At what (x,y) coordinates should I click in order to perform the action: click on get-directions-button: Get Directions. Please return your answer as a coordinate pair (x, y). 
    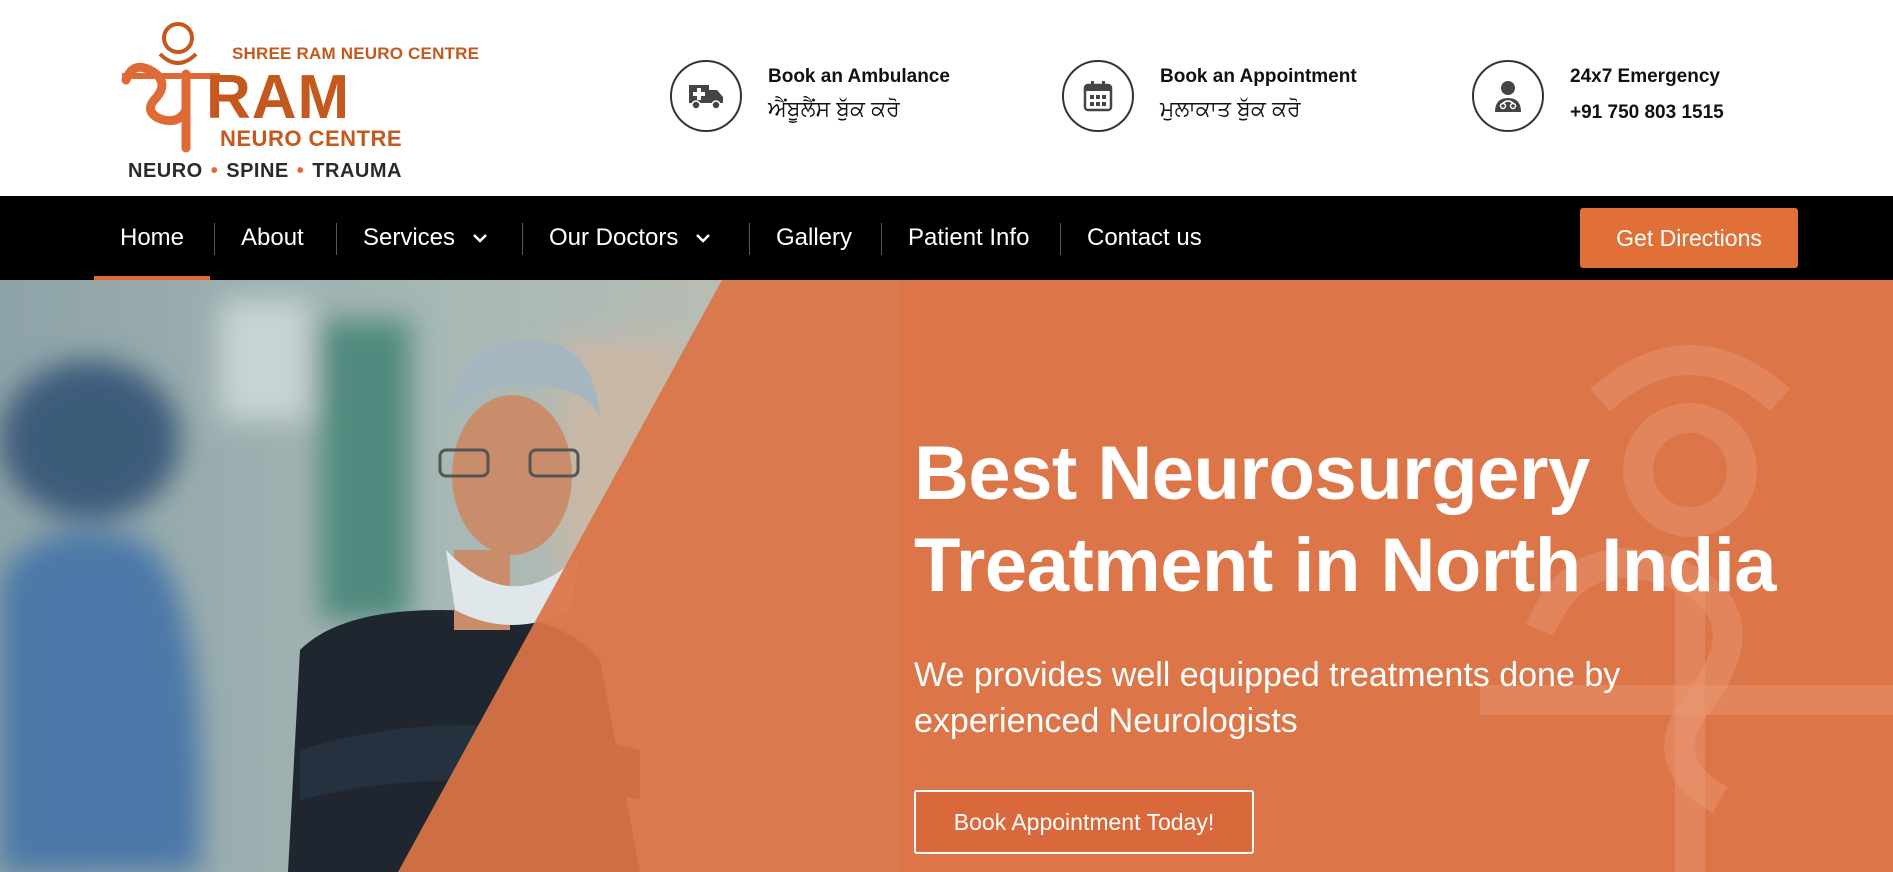
    Looking at the image, I should click on (1689, 238).